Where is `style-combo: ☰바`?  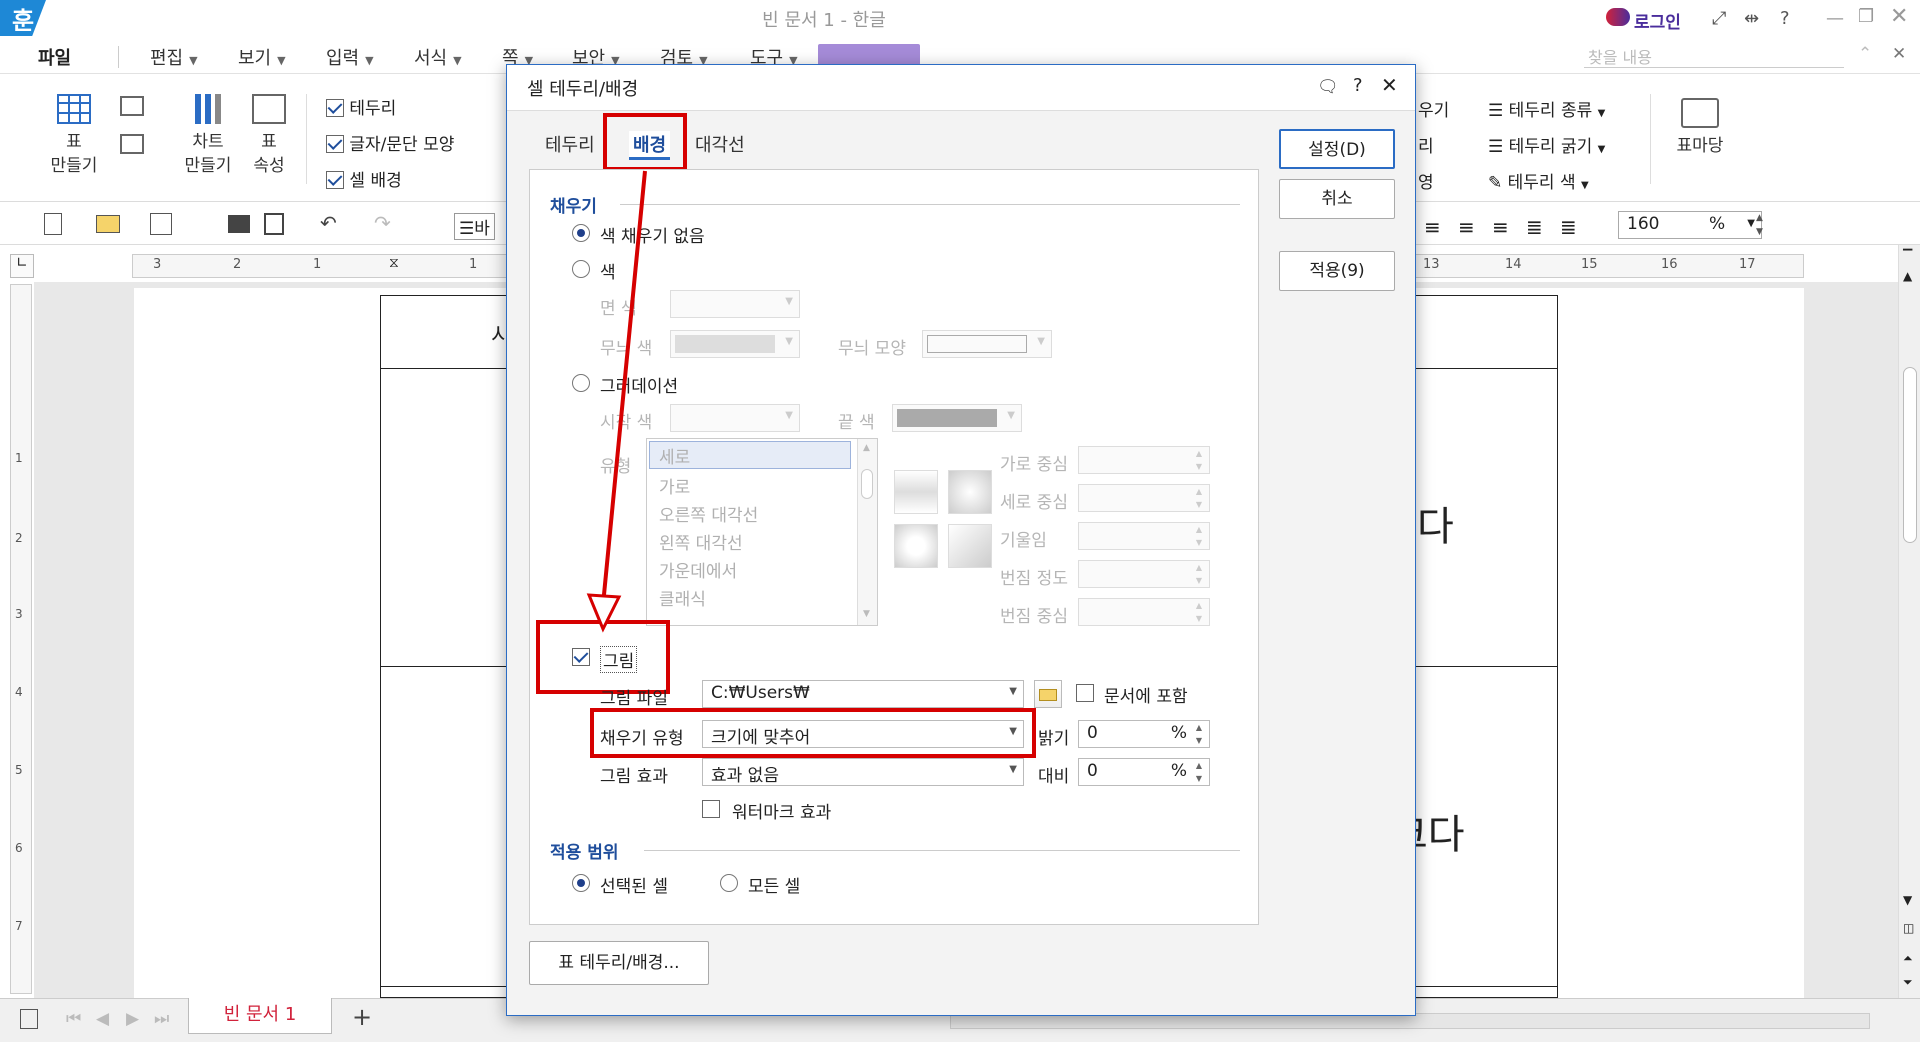 style-combo: ☰바 is located at coordinates (474, 226).